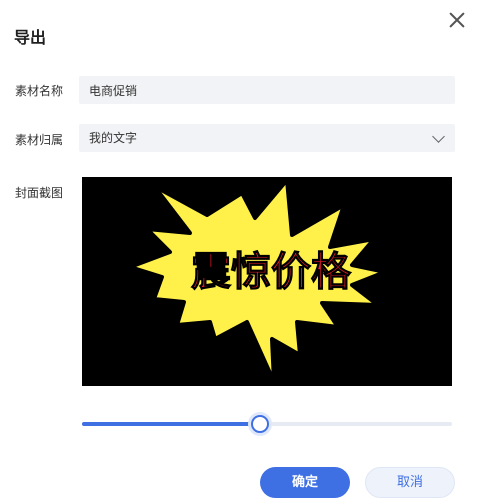 This screenshot has width=477, height=502. What do you see at coordinates (39, 91) in the screenshot?
I see `material-name-label: 素材名称` at bounding box center [39, 91].